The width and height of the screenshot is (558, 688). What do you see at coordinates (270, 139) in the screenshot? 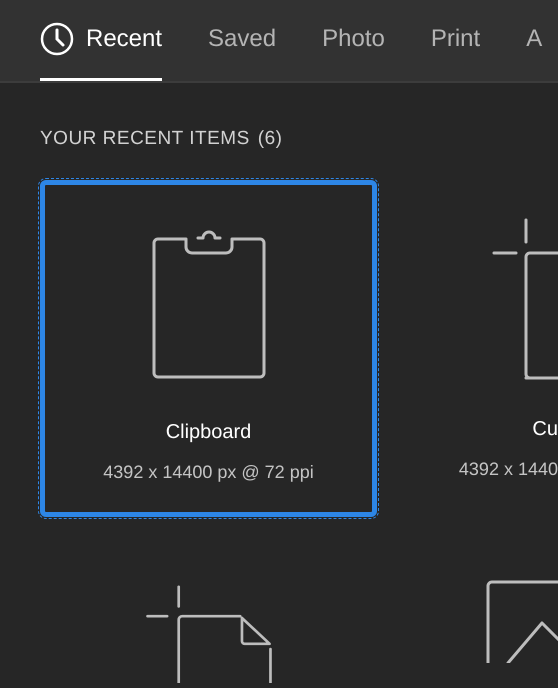
I see `item-count: (6)` at bounding box center [270, 139].